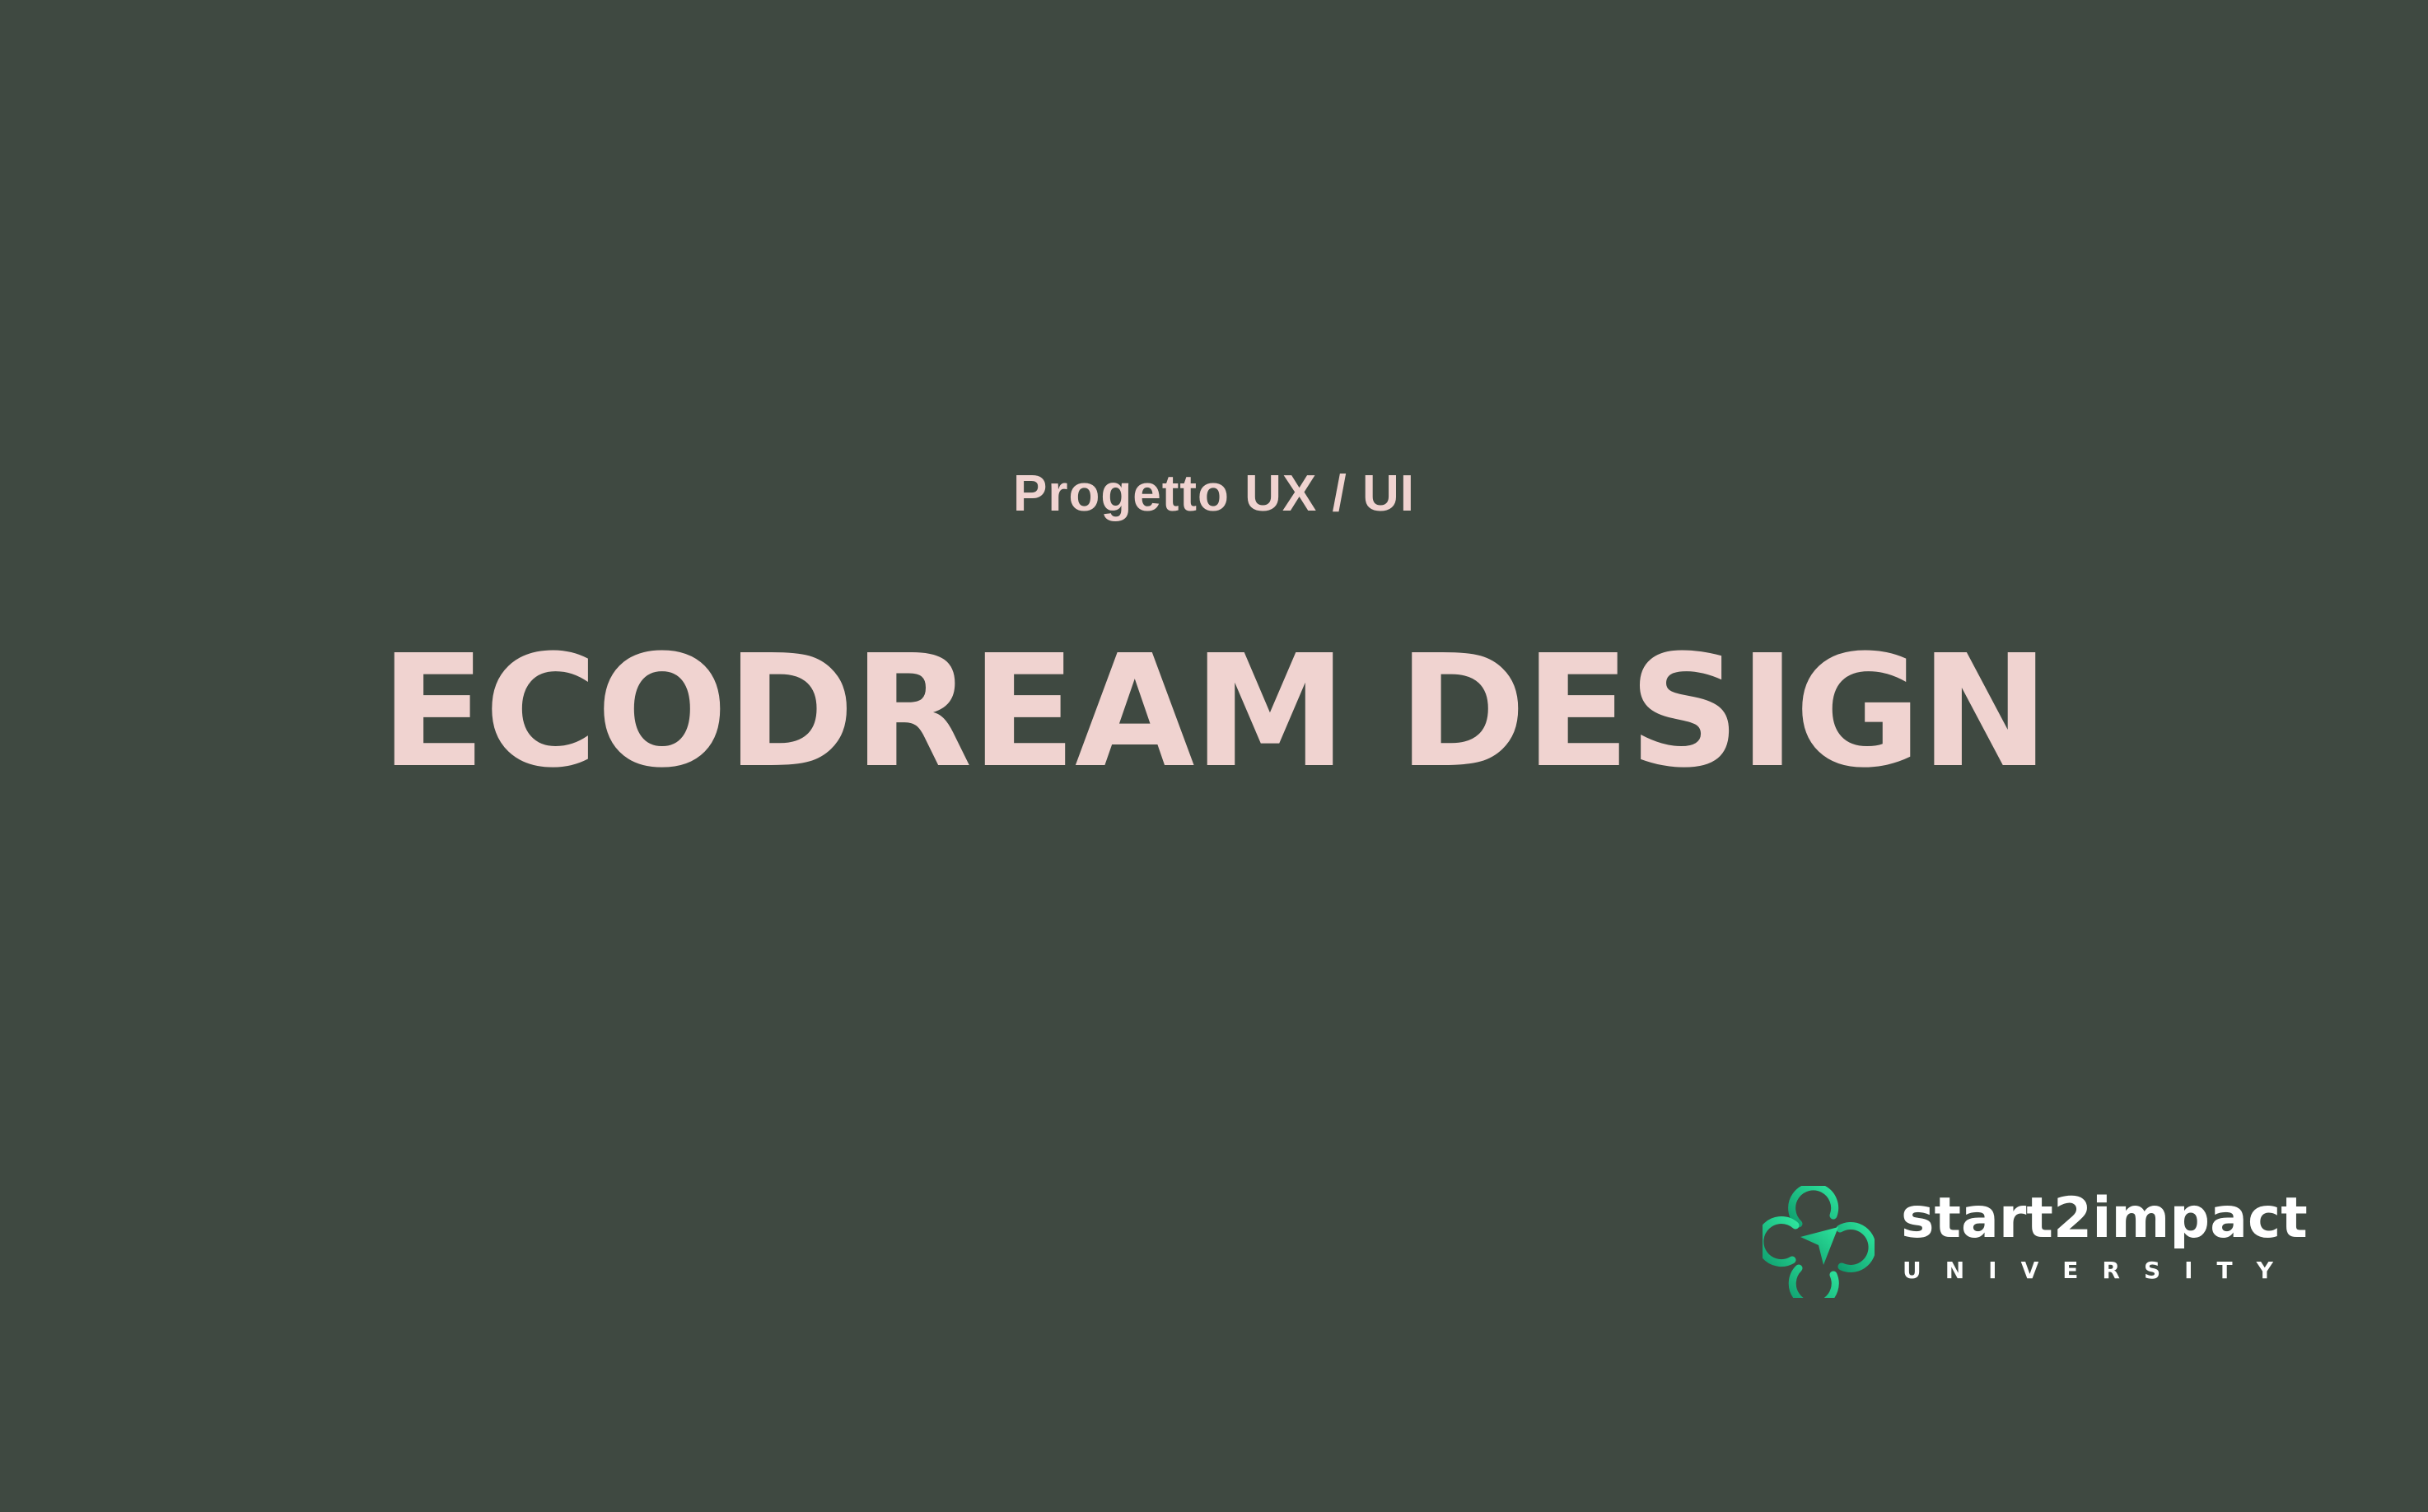 This screenshot has width=2428, height=1512. What do you see at coordinates (2104, 1218) in the screenshot?
I see `logo-wordmark: start2impact` at bounding box center [2104, 1218].